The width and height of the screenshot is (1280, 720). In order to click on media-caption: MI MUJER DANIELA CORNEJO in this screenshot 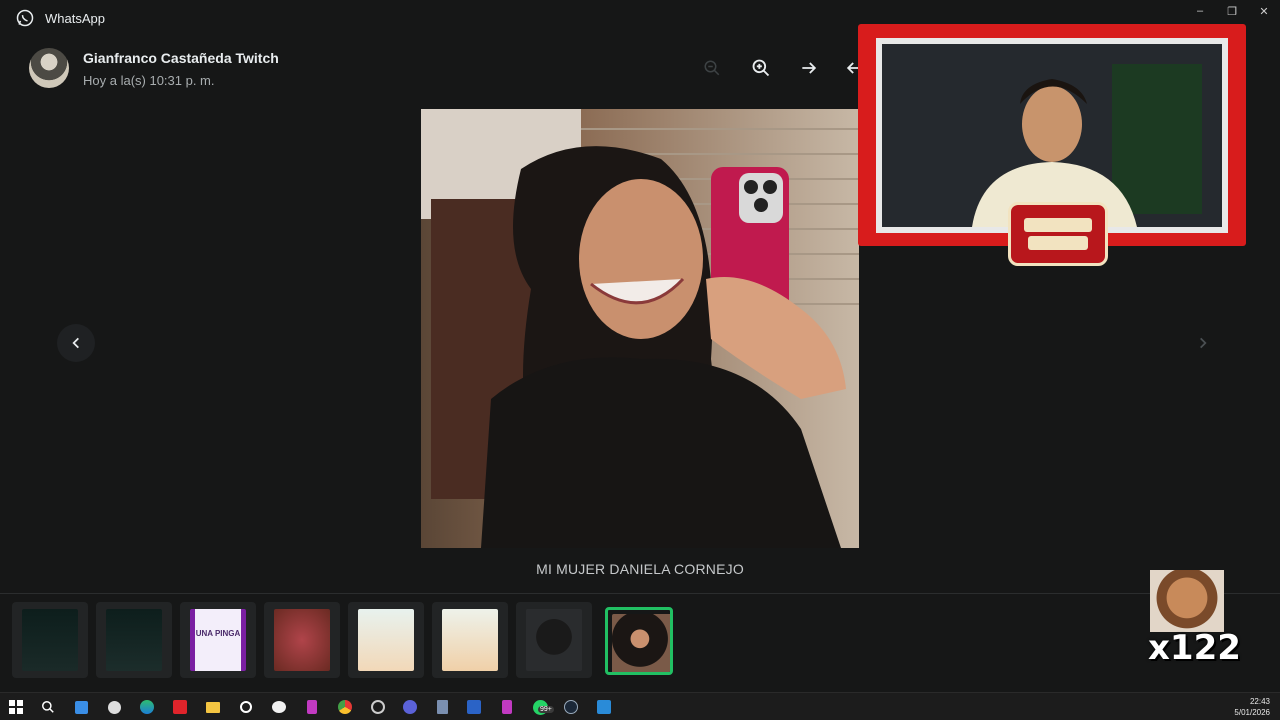, I will do `click(640, 569)`.